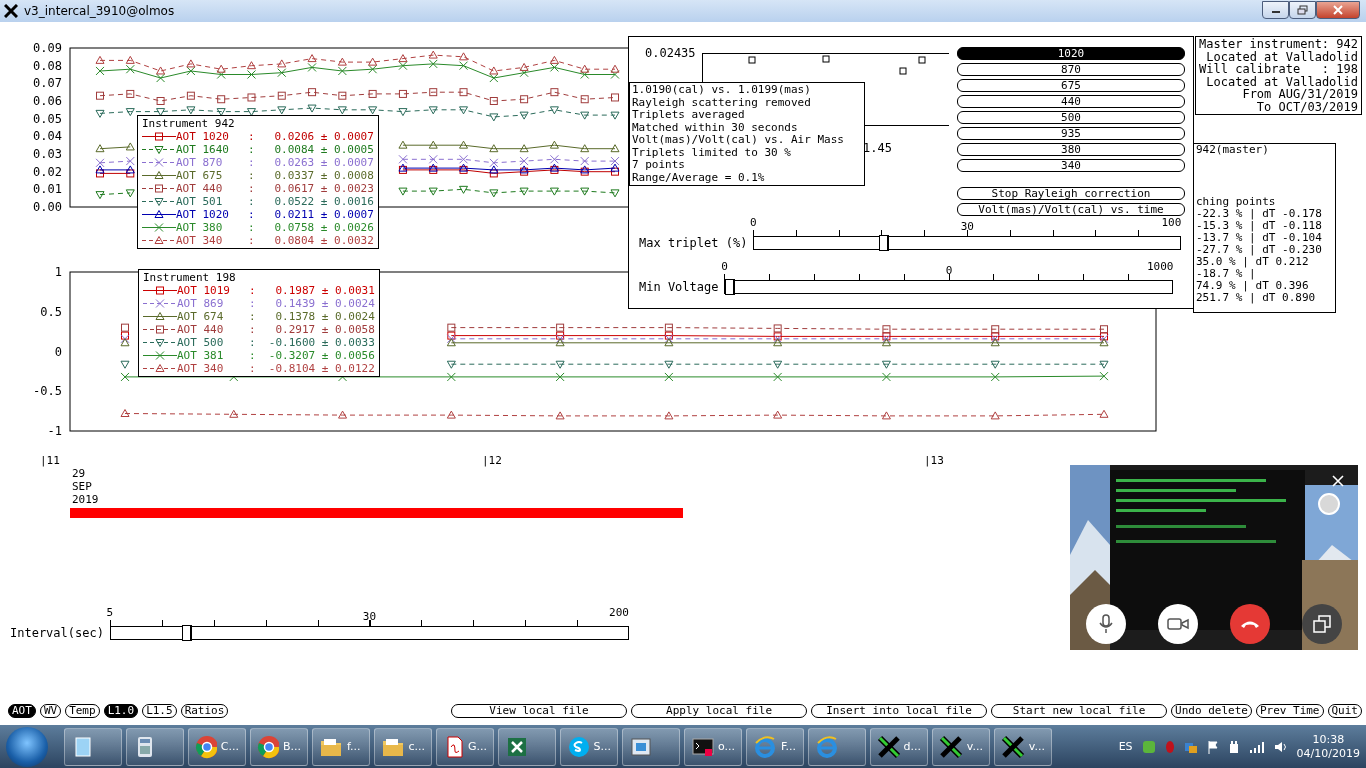 This screenshot has width=1366, height=768. What do you see at coordinates (1071, 117) in the screenshot?
I see `wavelength-button: 500` at bounding box center [1071, 117].